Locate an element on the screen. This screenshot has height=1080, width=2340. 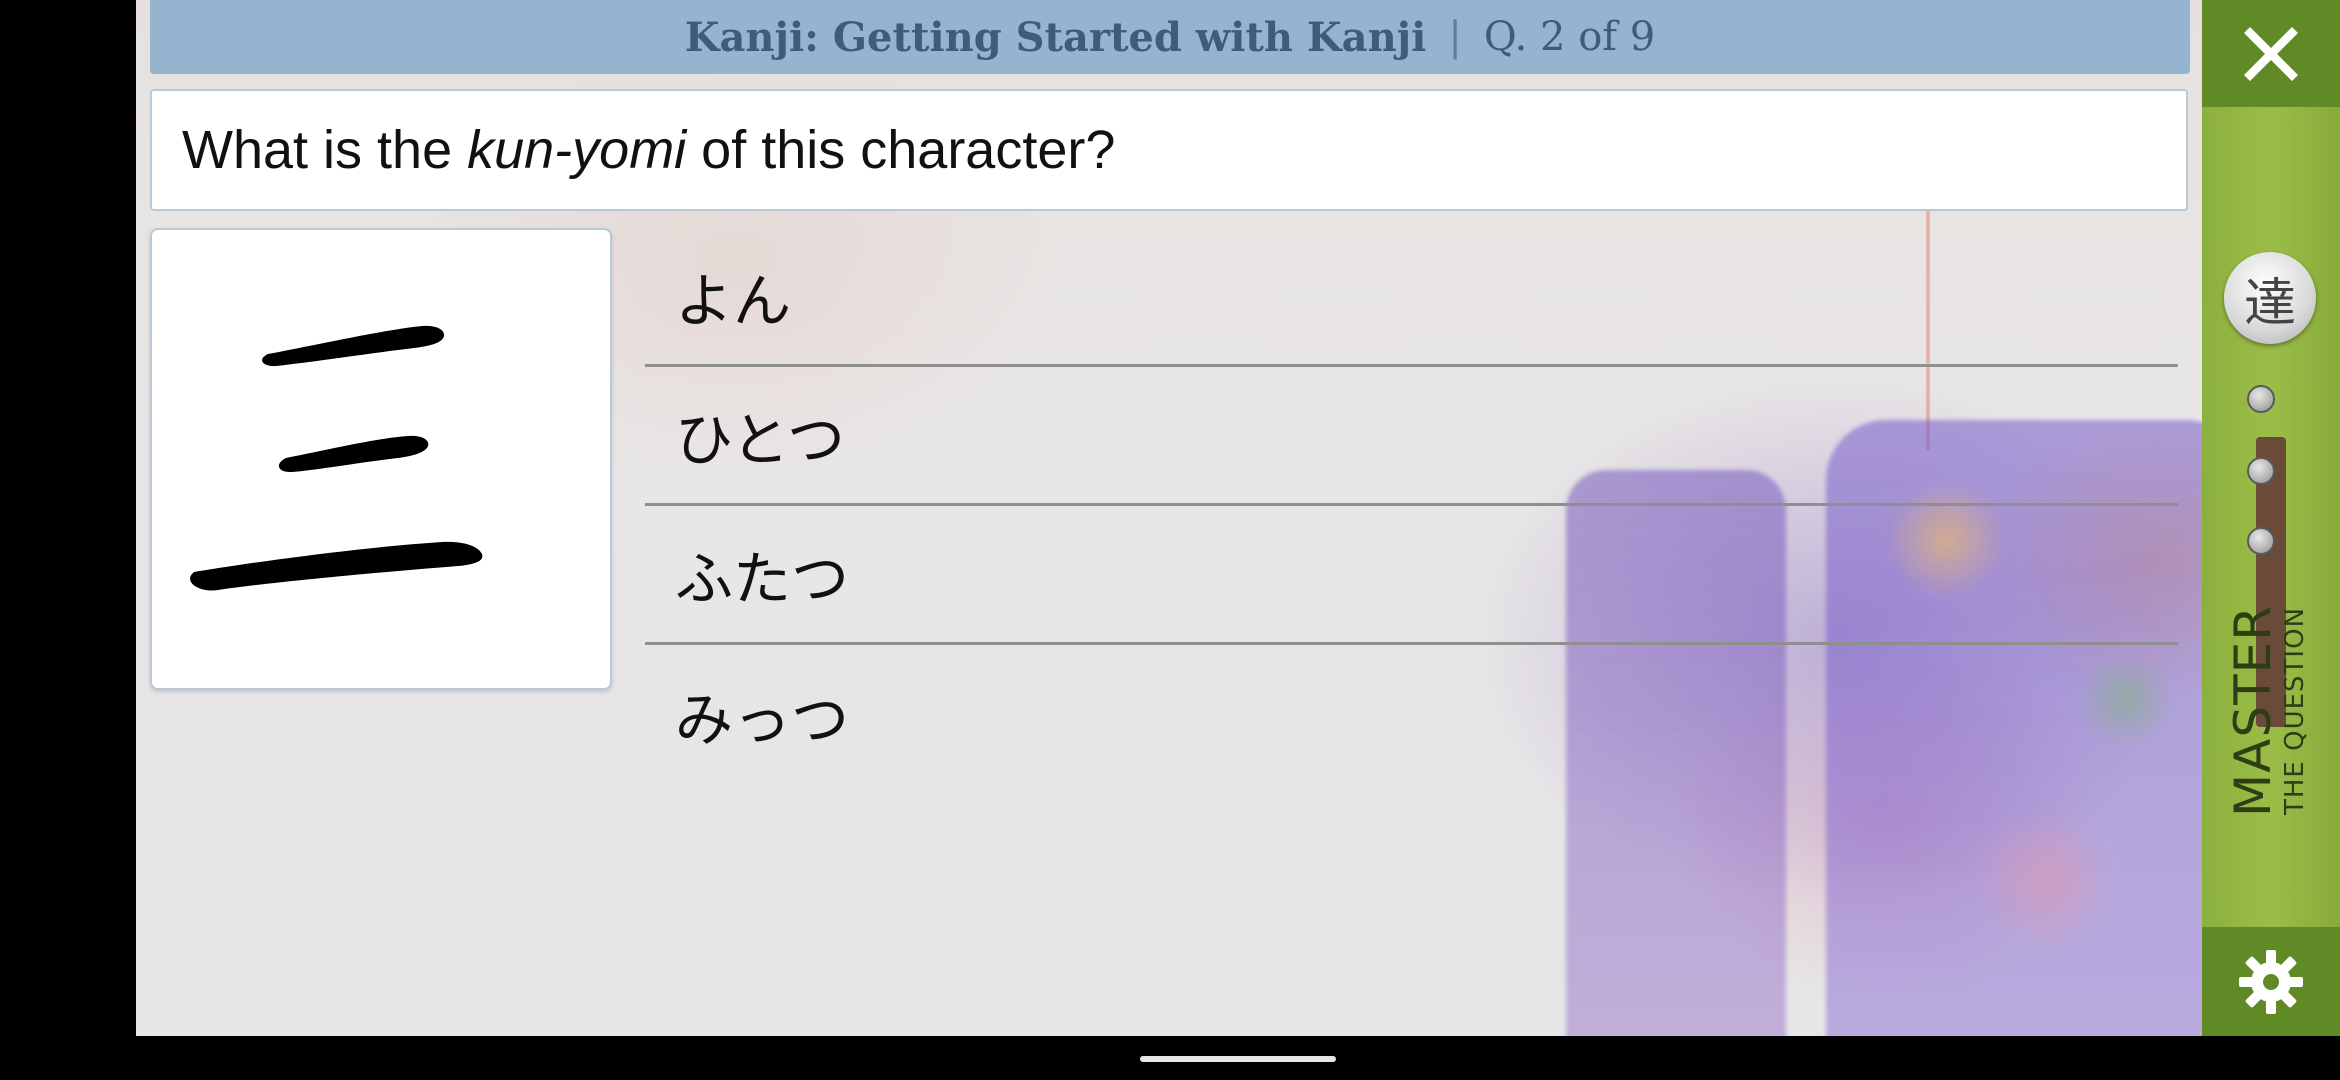
close-button is located at coordinates (2271, 53).